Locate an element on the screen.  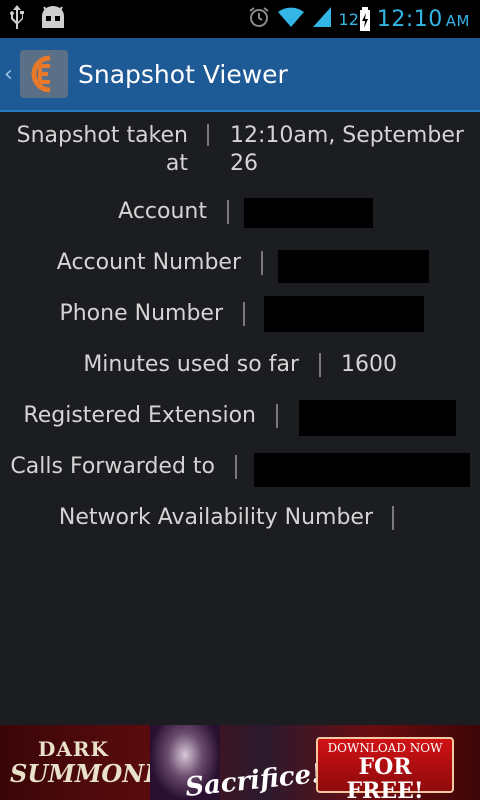
usb-icon is located at coordinates (17, 19).